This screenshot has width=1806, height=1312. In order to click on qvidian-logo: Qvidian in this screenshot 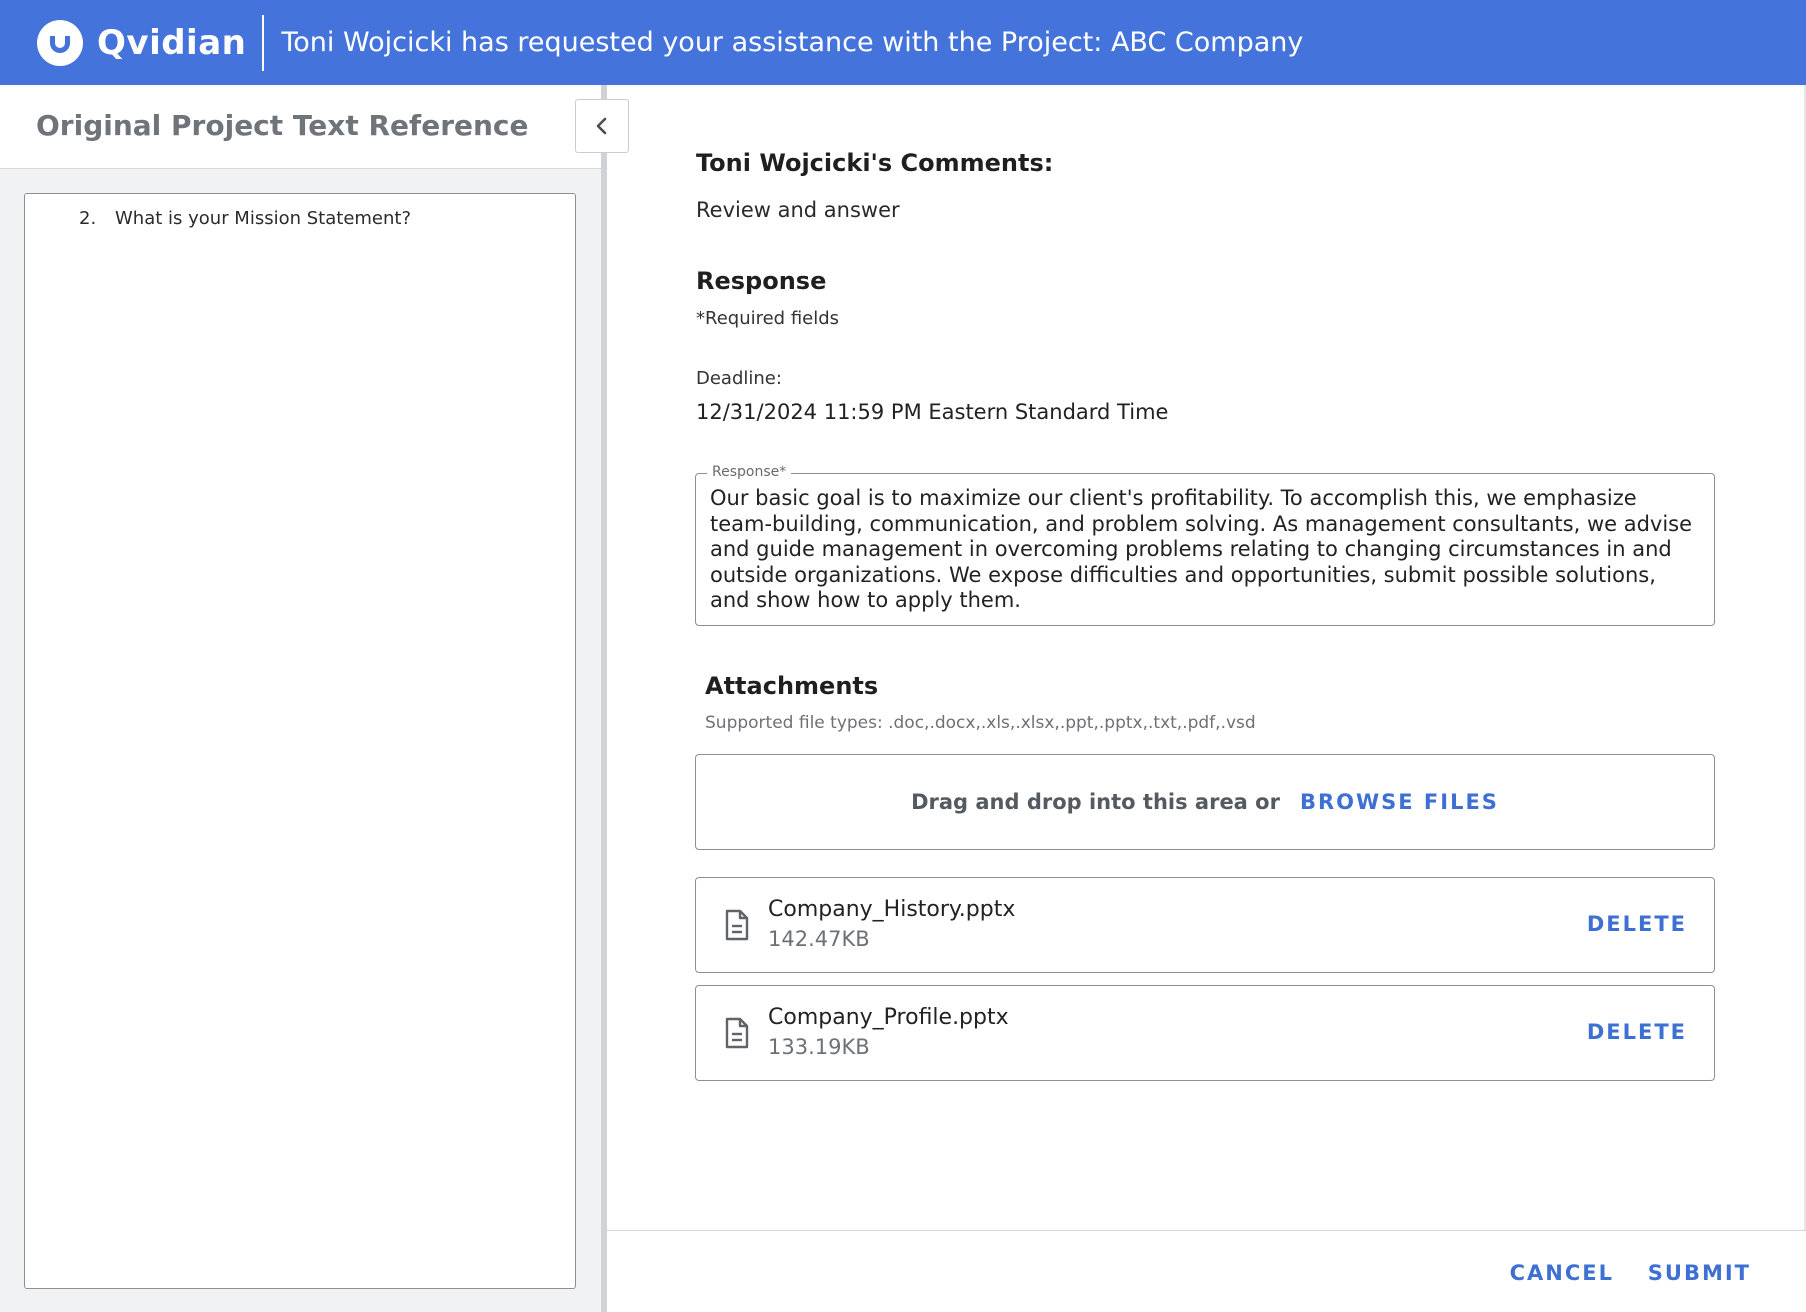, I will do `click(142, 42)`.